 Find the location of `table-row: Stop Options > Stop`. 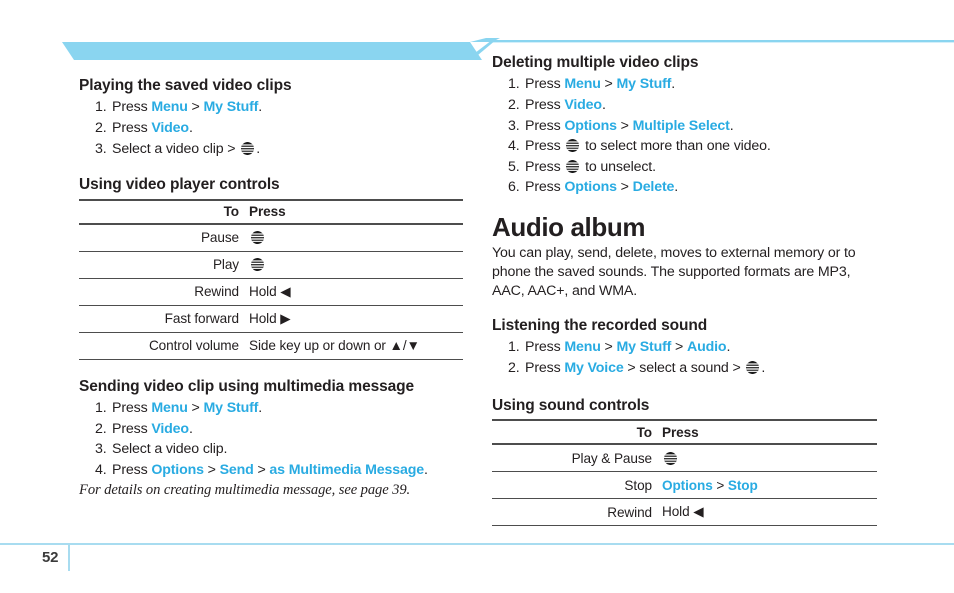

table-row: Stop Options > Stop is located at coordinates (684, 485).